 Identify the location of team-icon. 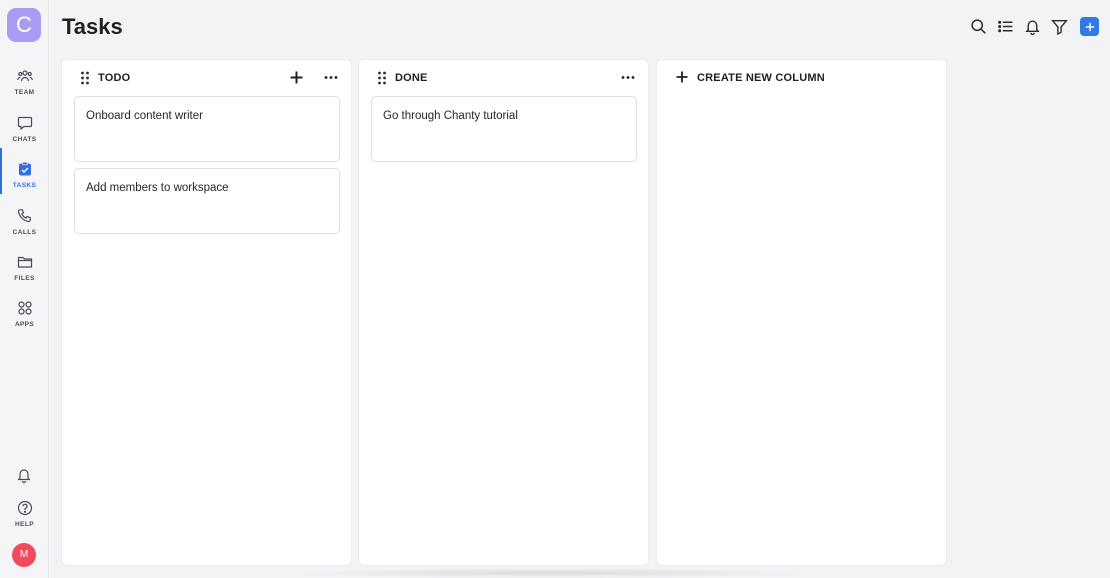
(24, 76).